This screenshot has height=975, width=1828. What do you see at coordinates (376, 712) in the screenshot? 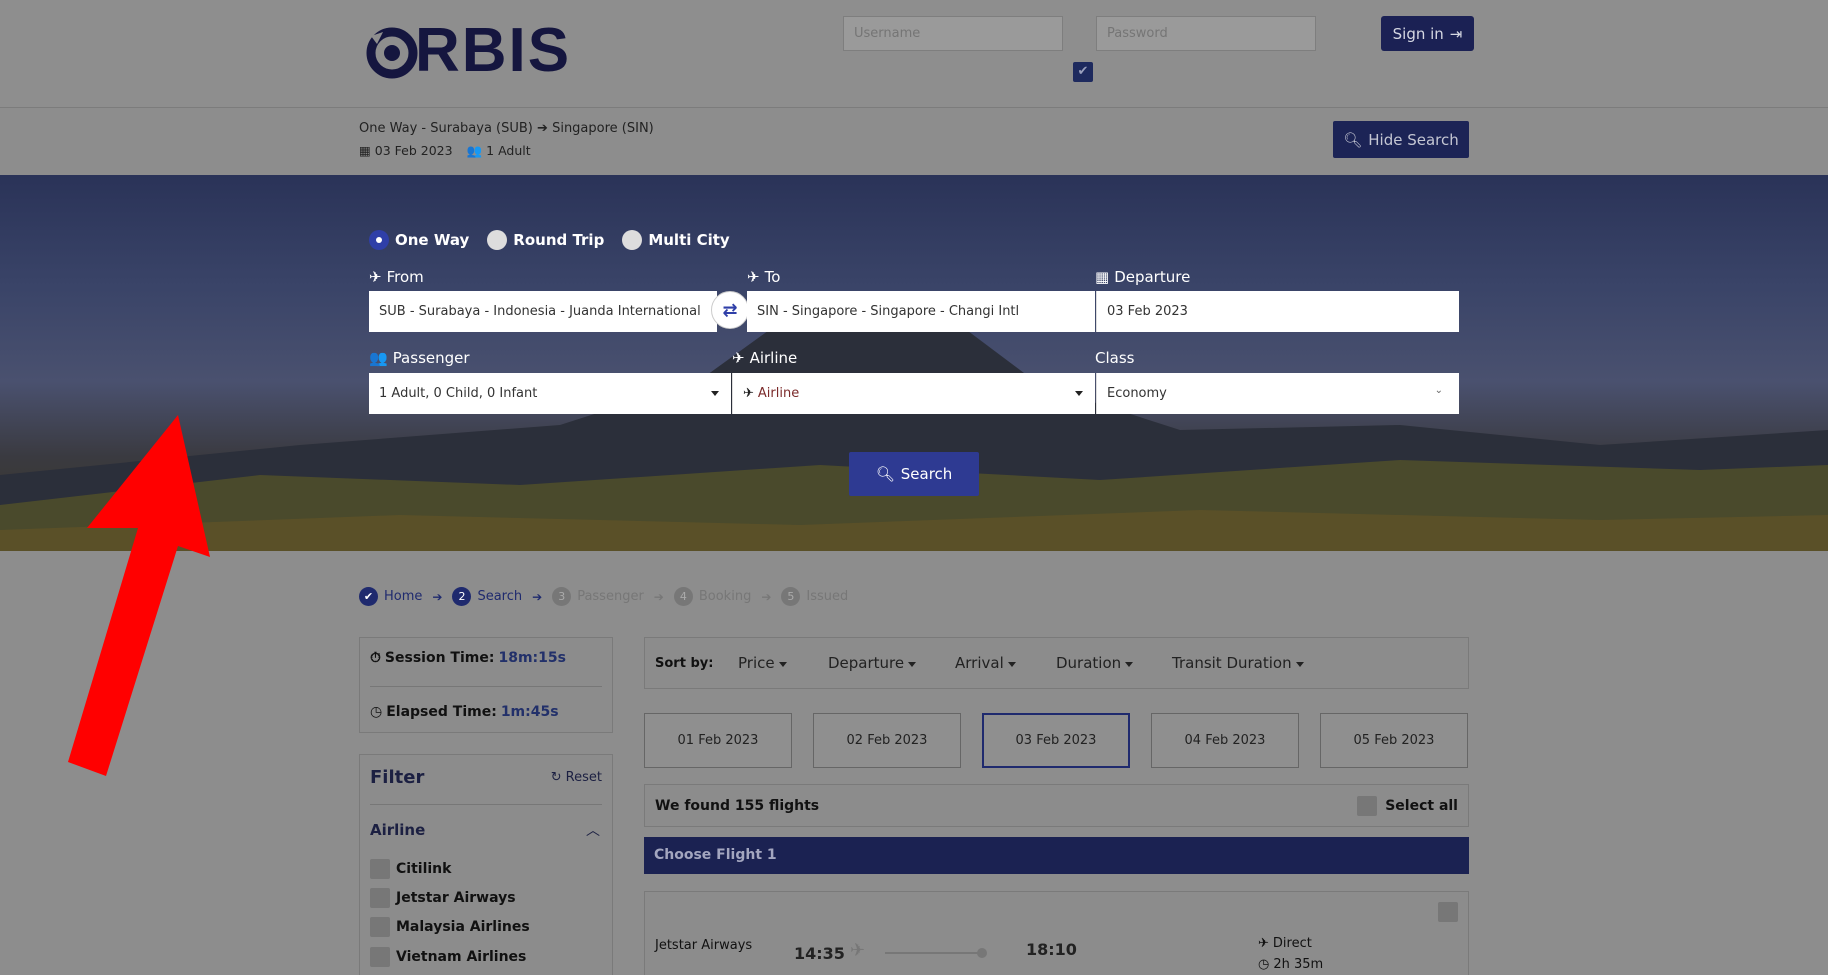
I see `clock-icon: ◷` at bounding box center [376, 712].